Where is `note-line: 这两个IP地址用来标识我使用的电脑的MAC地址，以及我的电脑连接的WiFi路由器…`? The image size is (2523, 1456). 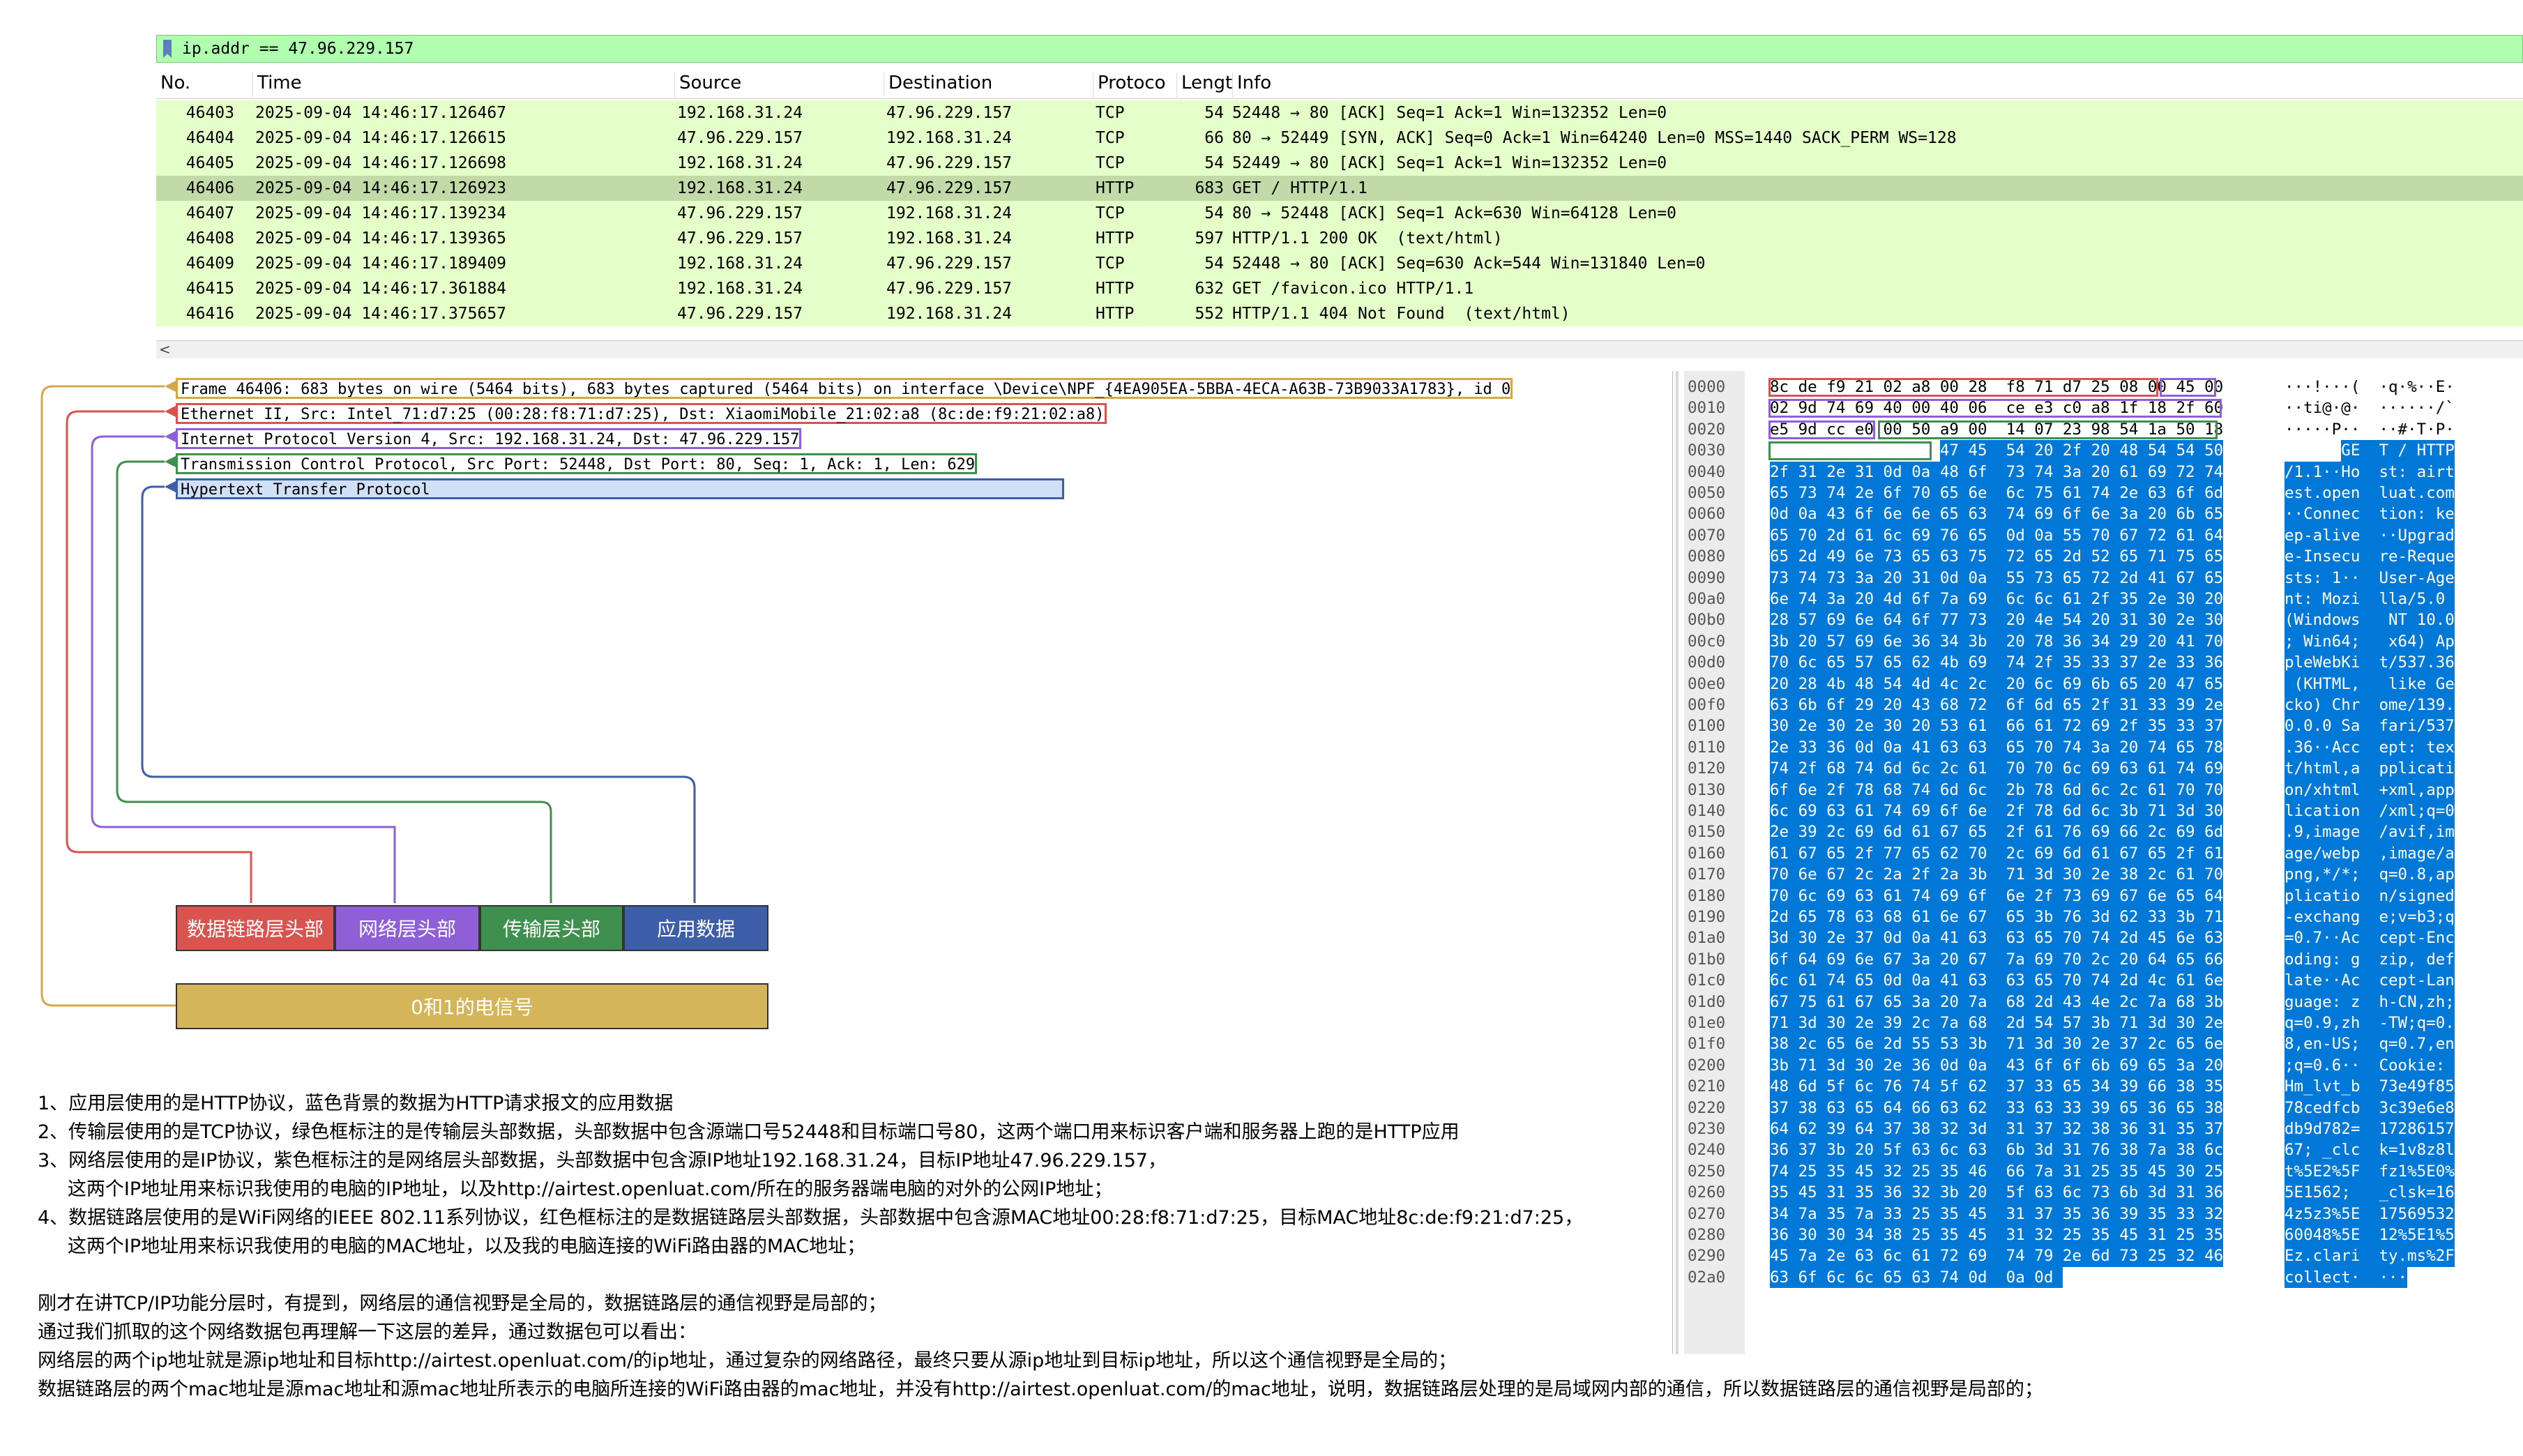
note-line: 这两个IP地址用来标识我使用的电脑的MAC地址，以及我的电脑连接的WiFi路由器… is located at coordinates (452, 1246).